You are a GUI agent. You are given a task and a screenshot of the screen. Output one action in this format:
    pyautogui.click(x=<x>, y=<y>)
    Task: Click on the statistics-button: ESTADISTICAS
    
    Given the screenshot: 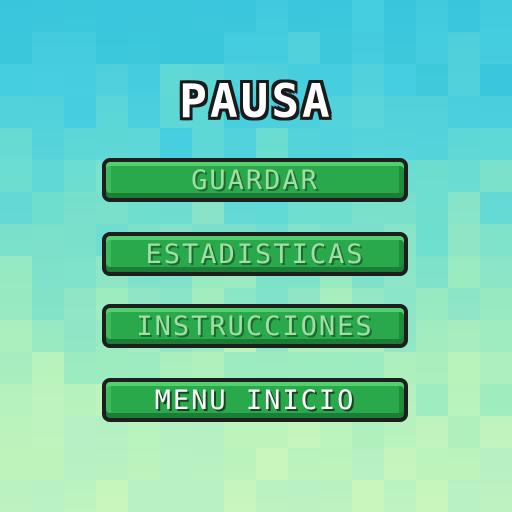 What is the action you would take?
    pyautogui.click(x=255, y=254)
    